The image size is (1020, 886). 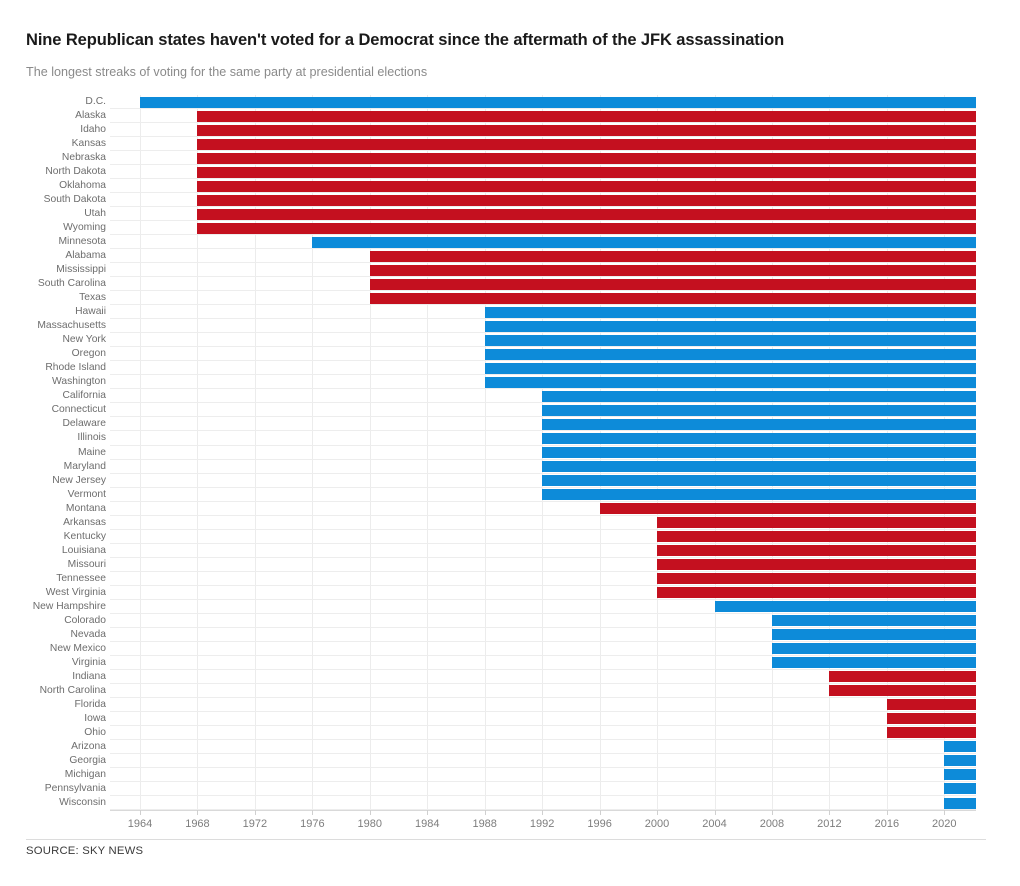 What do you see at coordinates (85, 851) in the screenshot?
I see `source-label: SOURCE: SKY NEWS` at bounding box center [85, 851].